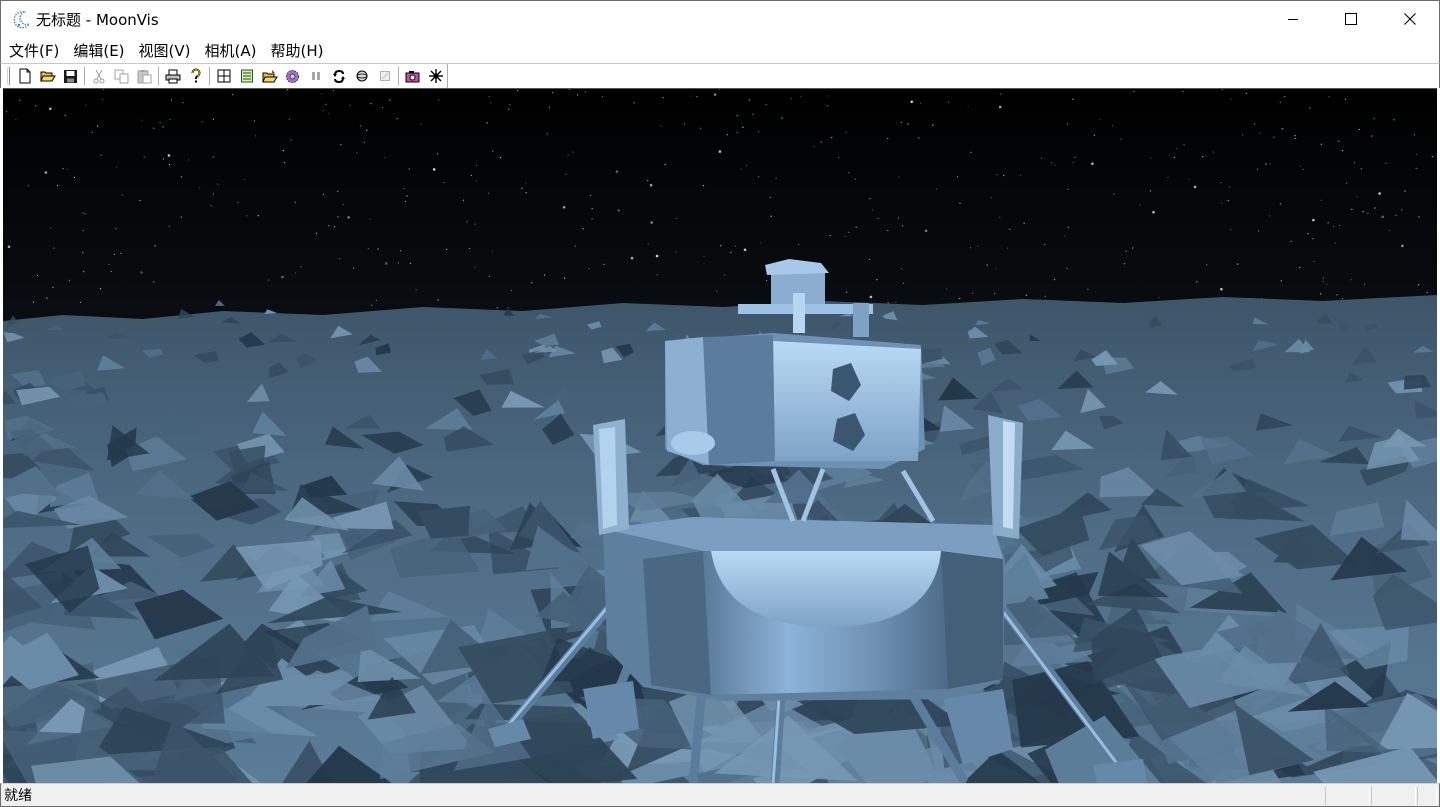 The width and height of the screenshot is (1440, 807). What do you see at coordinates (361, 76) in the screenshot?
I see `sphere-button` at bounding box center [361, 76].